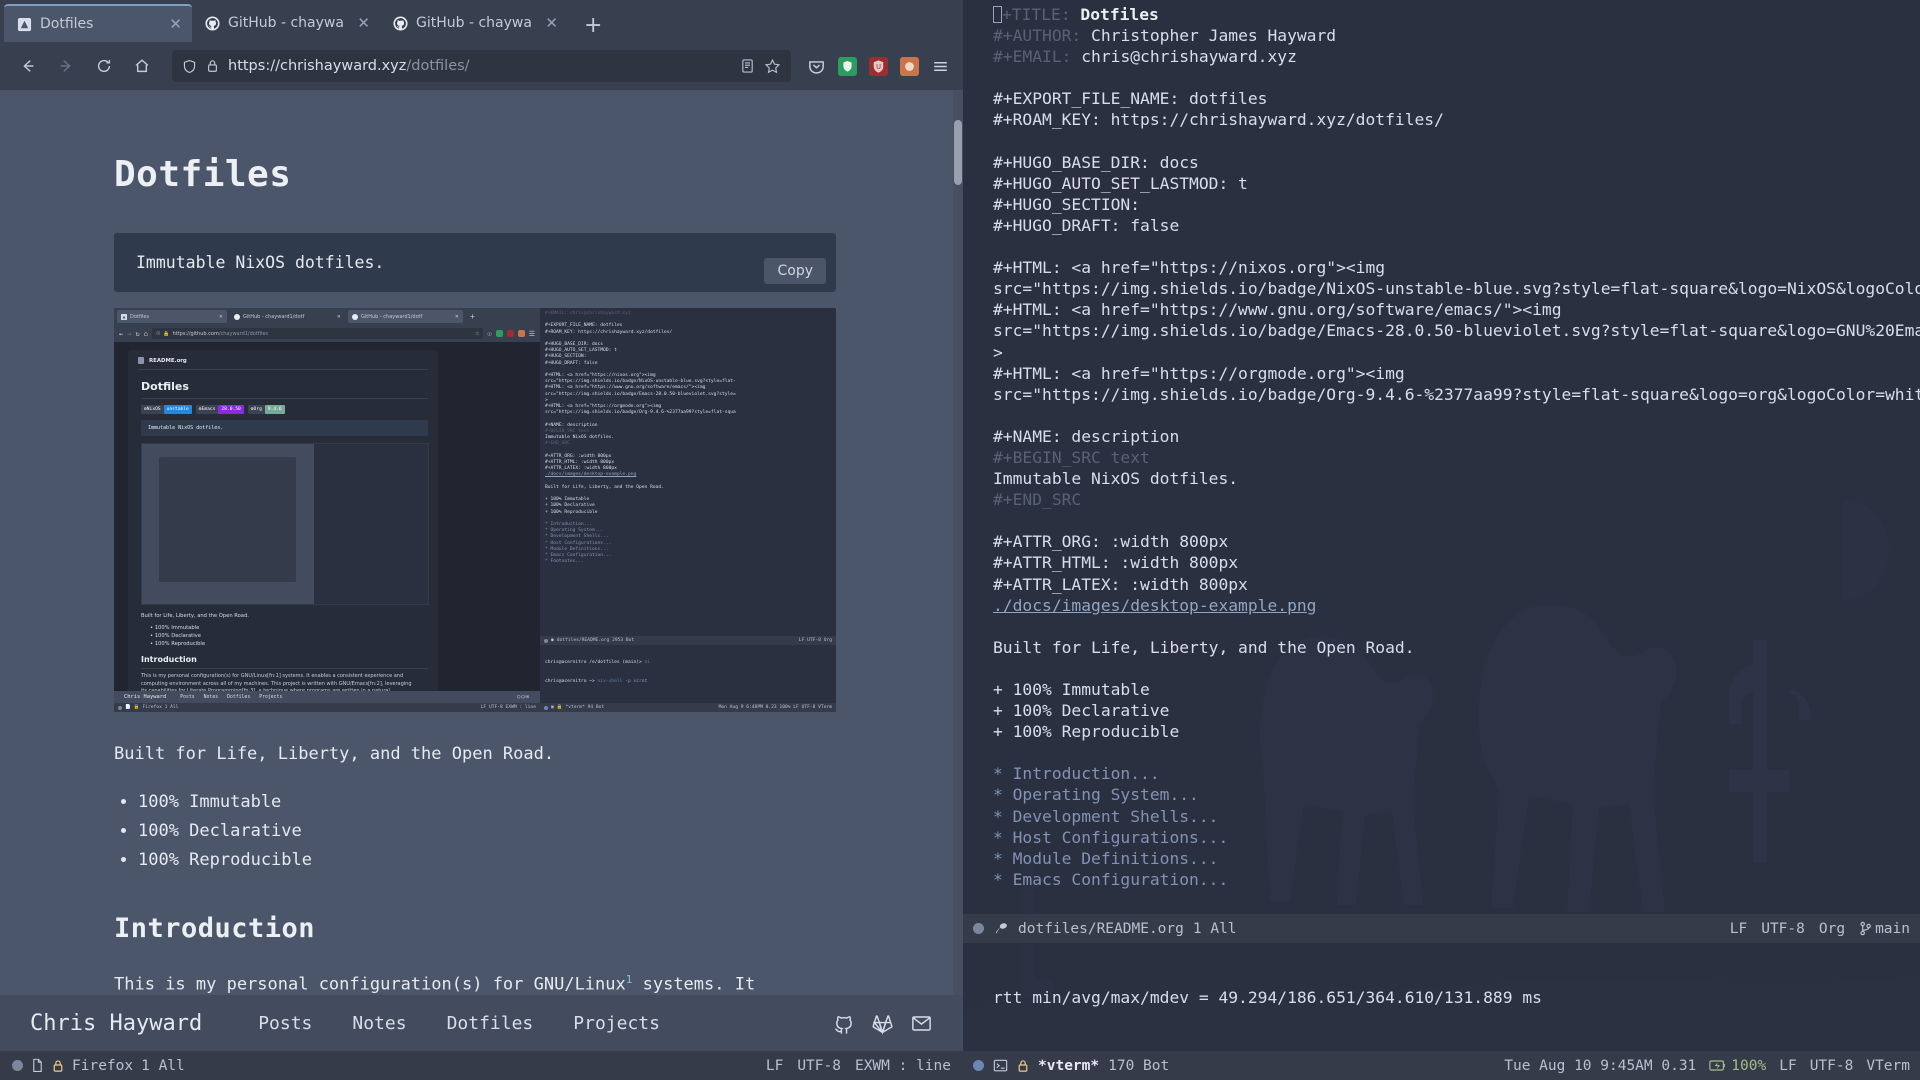  What do you see at coordinates (379, 1023) in the screenshot?
I see `footer-nav-notes: Notes` at bounding box center [379, 1023].